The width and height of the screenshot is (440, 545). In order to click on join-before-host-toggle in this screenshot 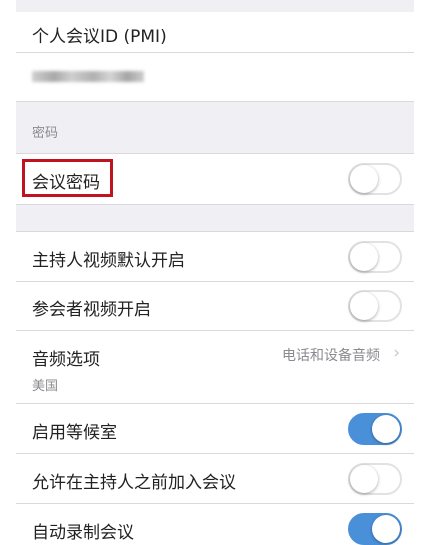, I will do `click(375, 479)`.